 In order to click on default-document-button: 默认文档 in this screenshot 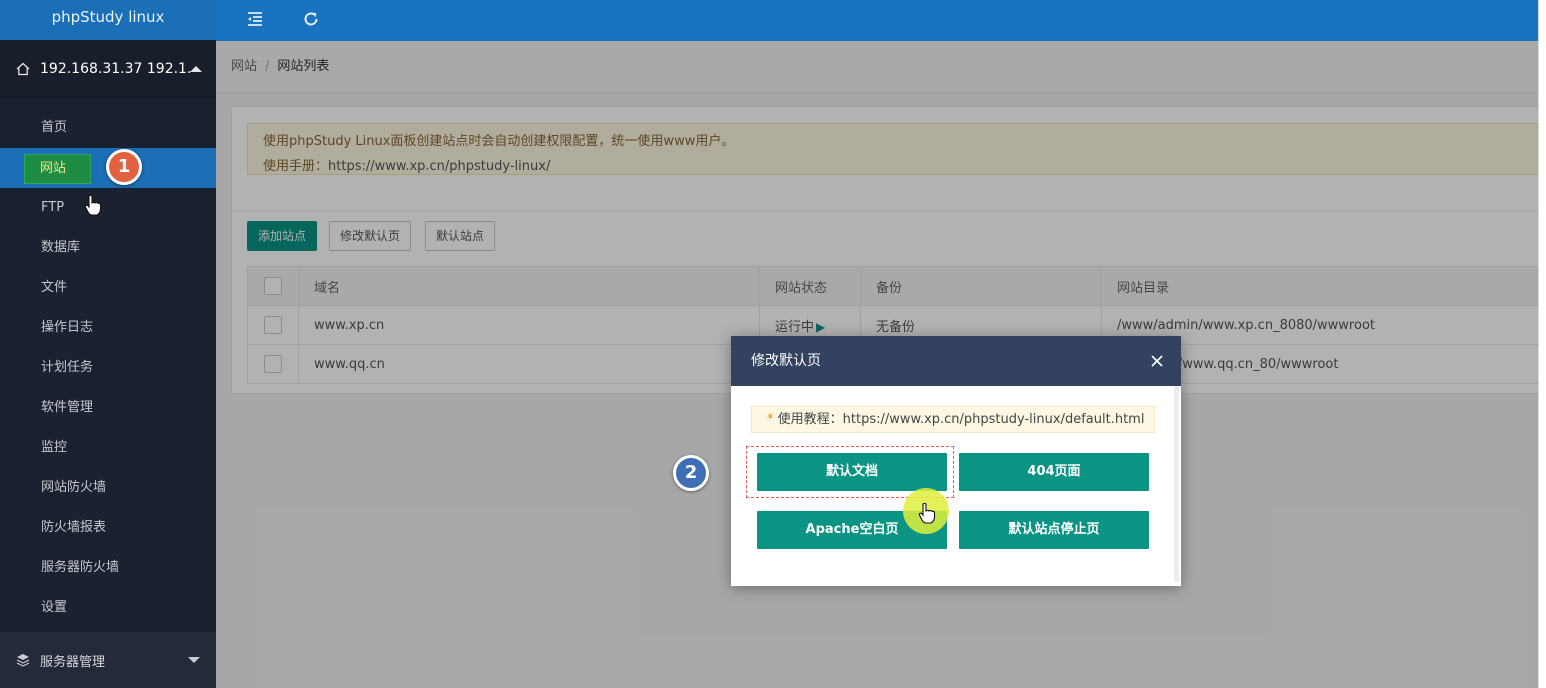, I will do `click(852, 472)`.